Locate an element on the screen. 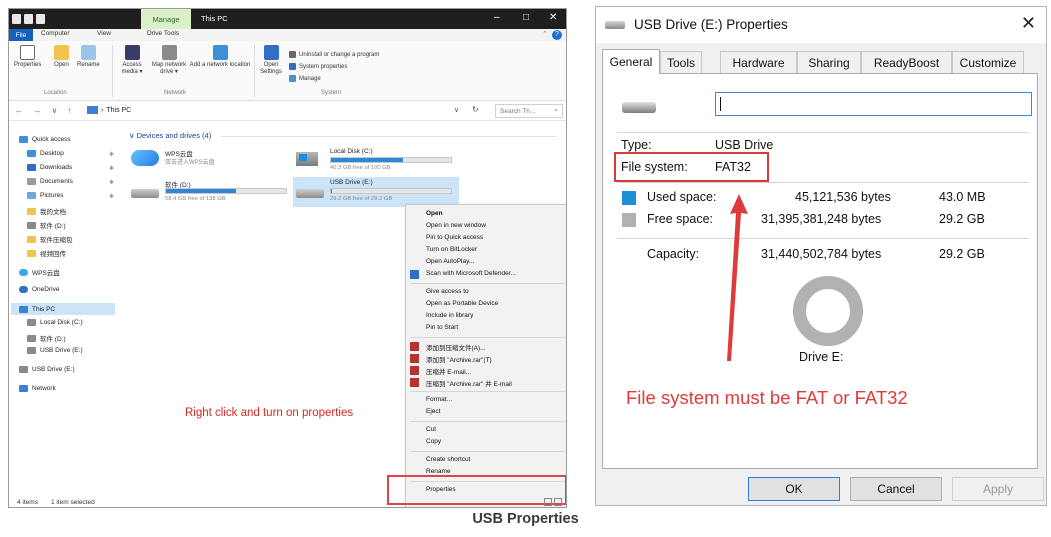 The image size is (1051, 537). drive-tile-c: Local Disk (C:) 40.3 GB free of 100 GB is located at coordinates (381, 161).